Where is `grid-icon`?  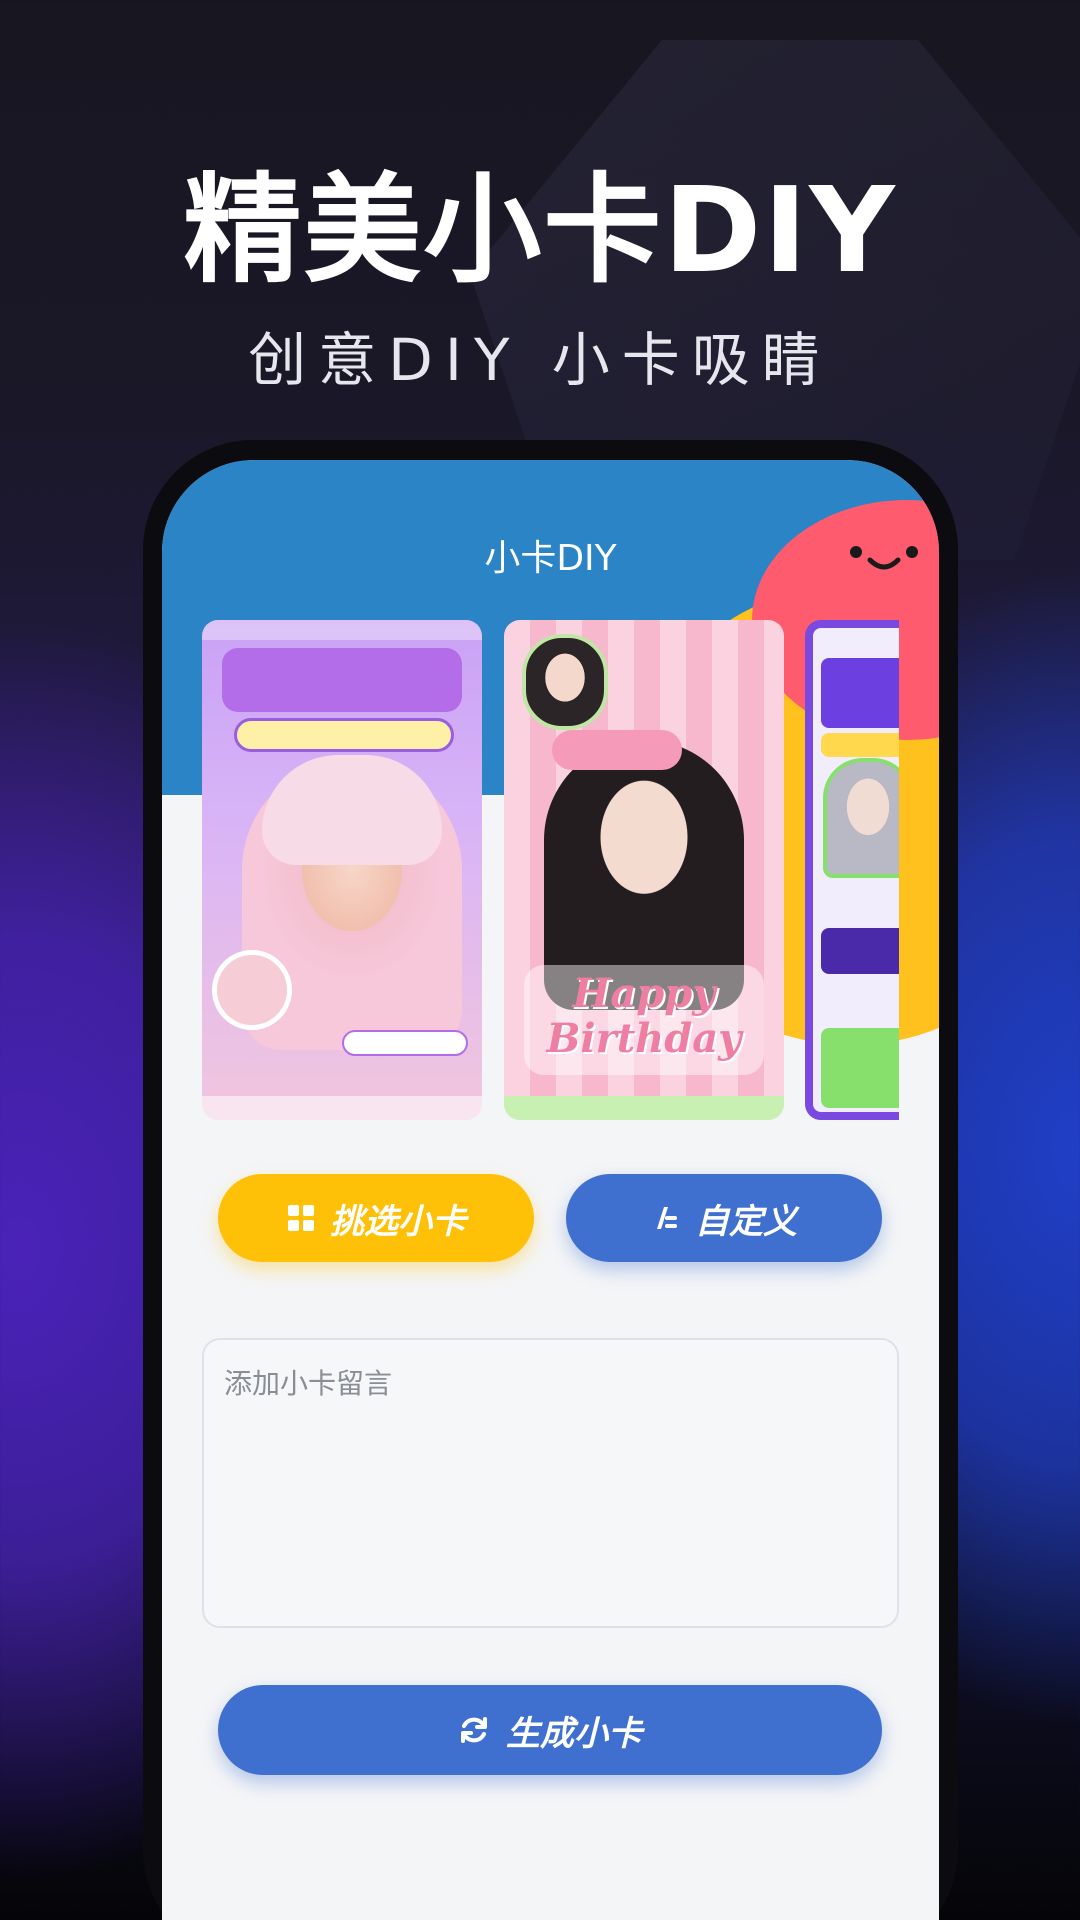 grid-icon is located at coordinates (301, 1218).